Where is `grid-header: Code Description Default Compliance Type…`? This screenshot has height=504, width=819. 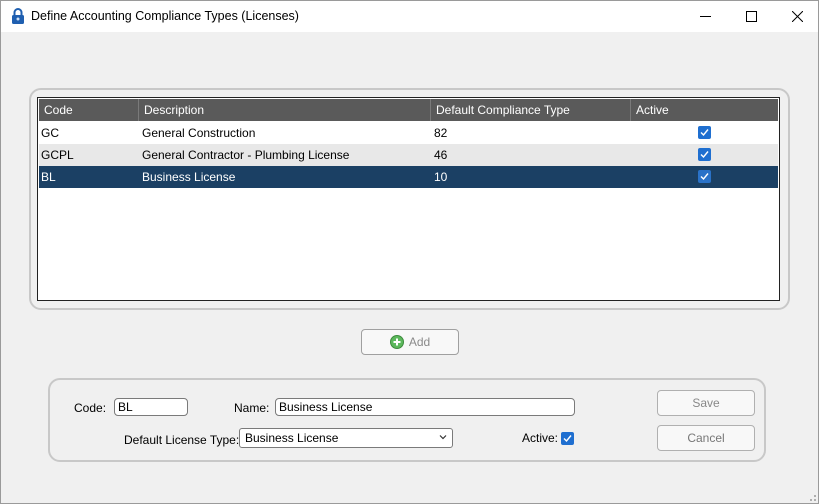
grid-header: Code Description Default Compliance Type… is located at coordinates (408, 110).